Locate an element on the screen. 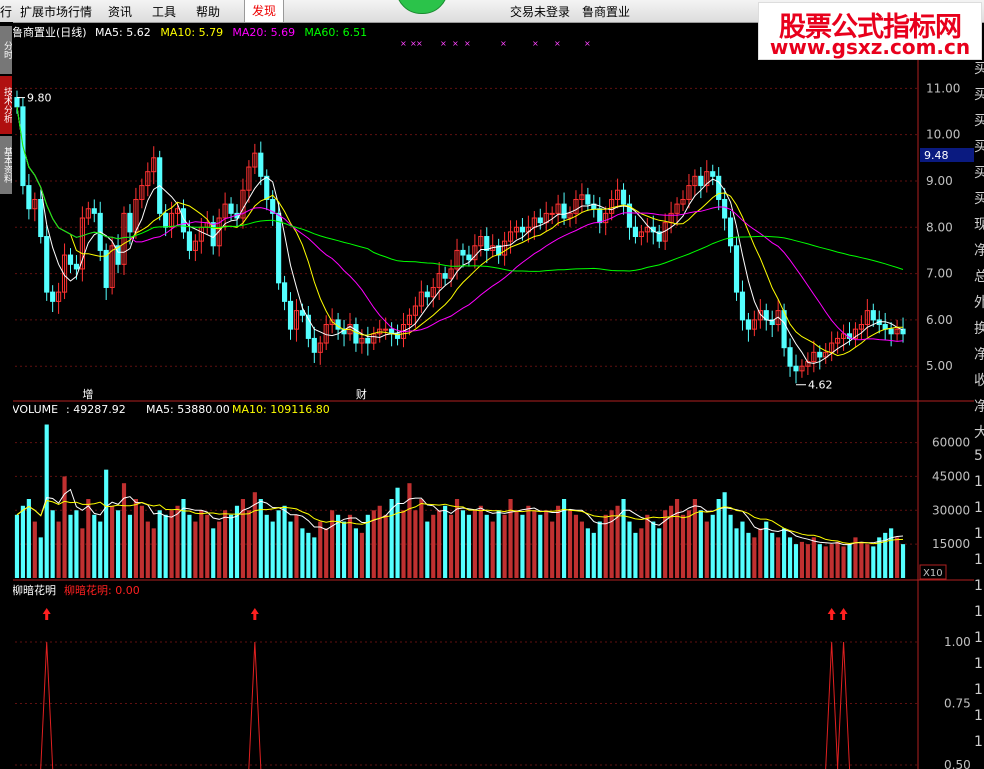 The image size is (984, 769). price-tick-label: 5.00 is located at coordinates (939, 366).